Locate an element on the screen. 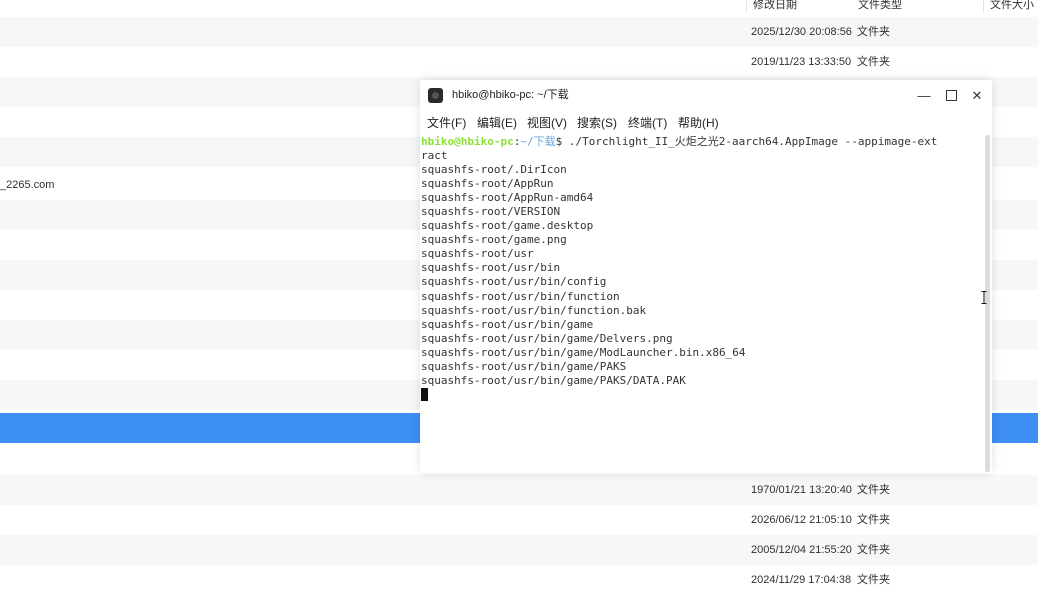 The height and width of the screenshot is (595, 1038). maximize-button is located at coordinates (951, 96).